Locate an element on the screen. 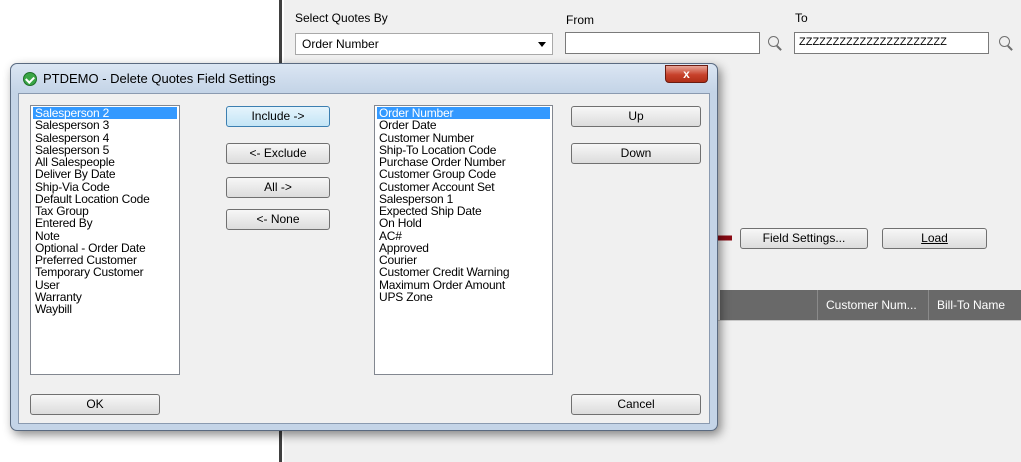 The width and height of the screenshot is (1021, 462). list-item: Temporary Customer is located at coordinates (105, 272).